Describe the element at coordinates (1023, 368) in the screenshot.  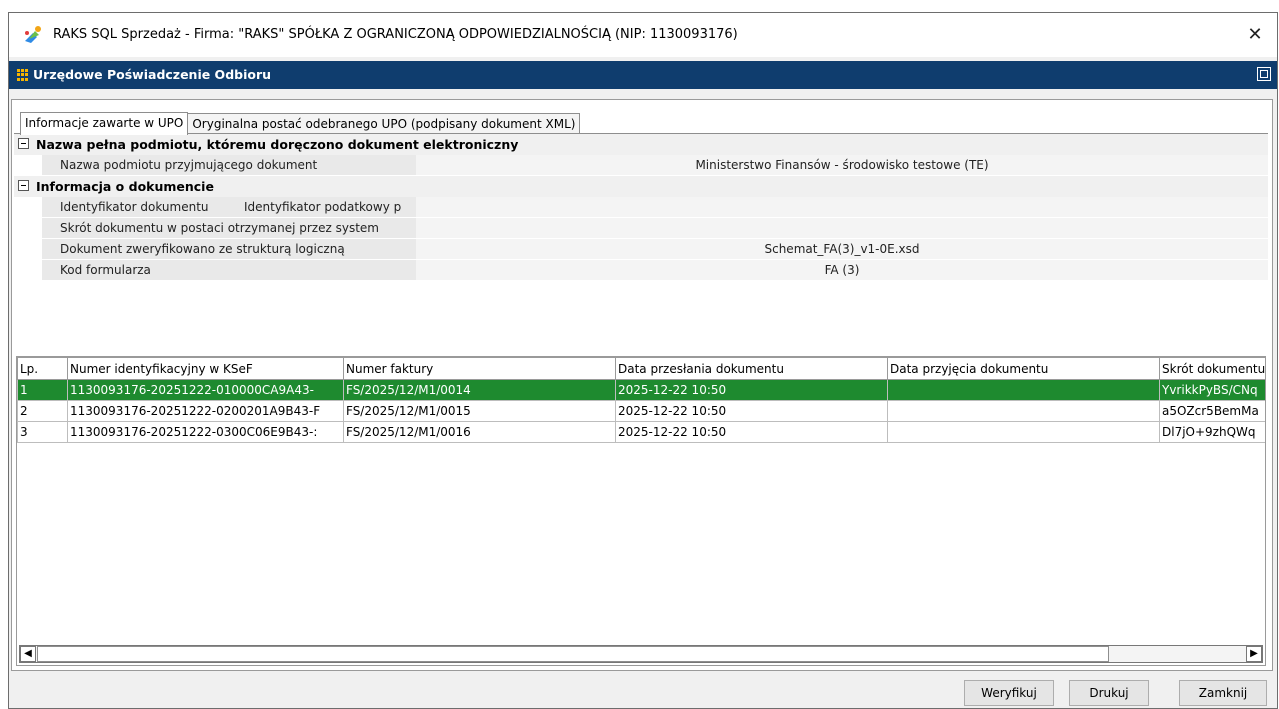
I see `column-header: Data przyjęcia dokumentu` at that location.